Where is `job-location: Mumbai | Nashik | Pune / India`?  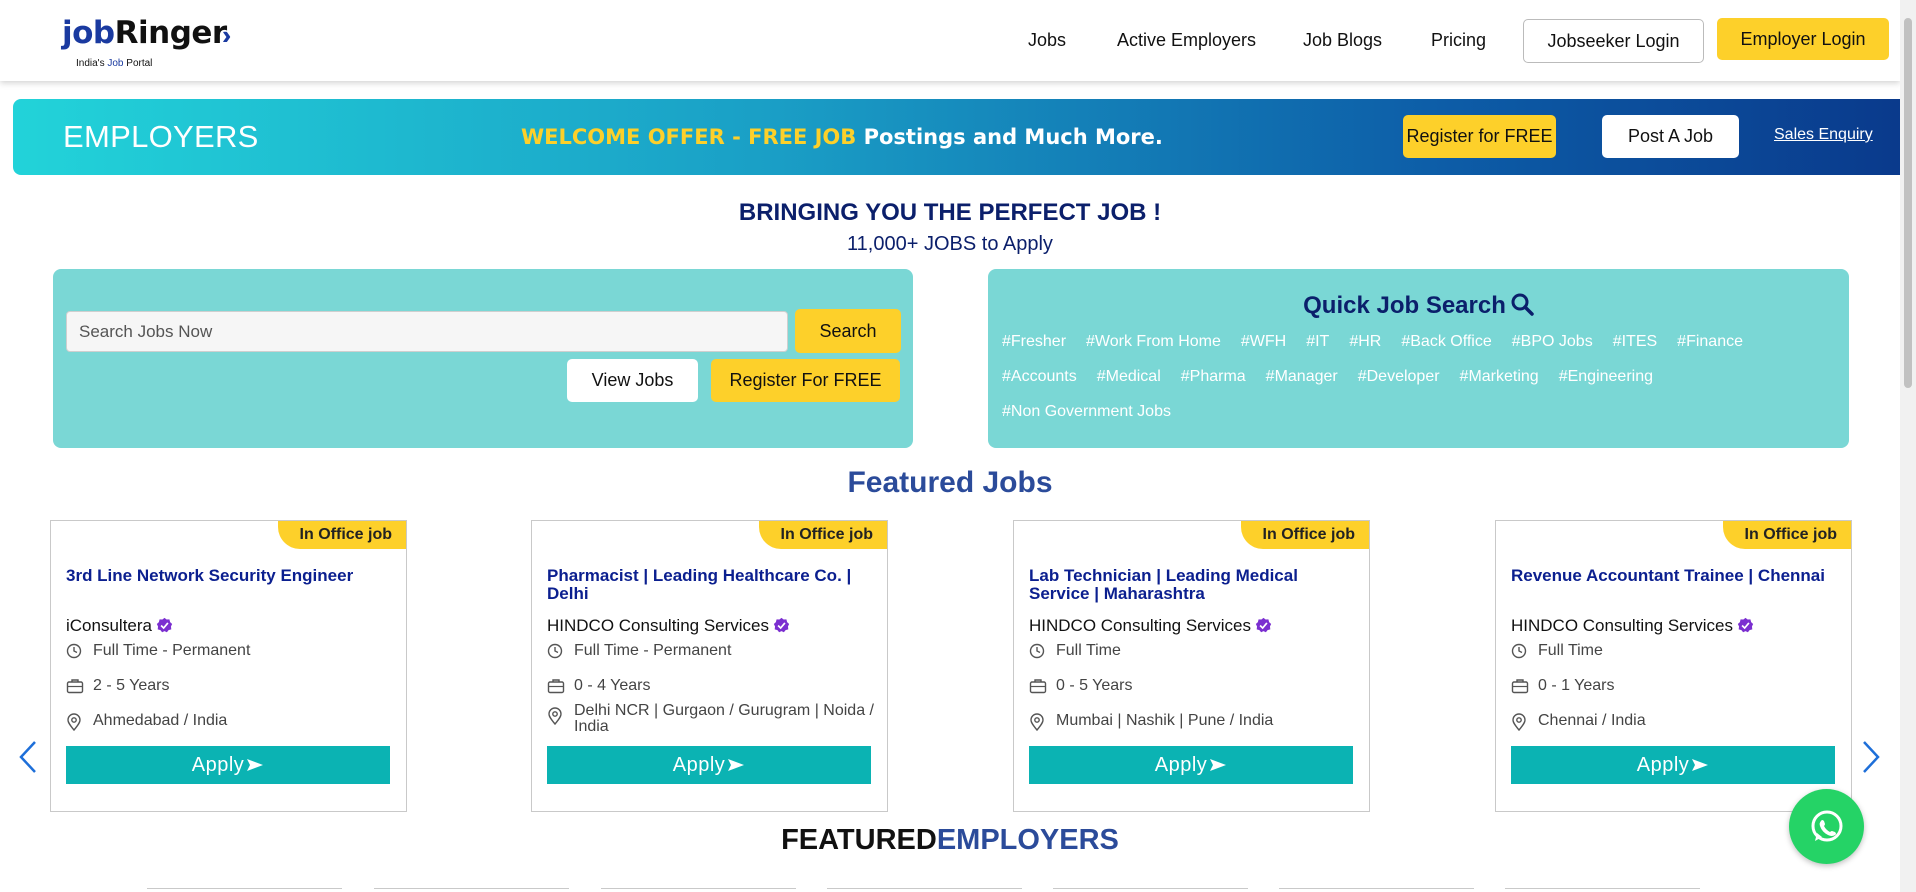 job-location: Mumbai | Nashik | Pune / India is located at coordinates (1194, 724).